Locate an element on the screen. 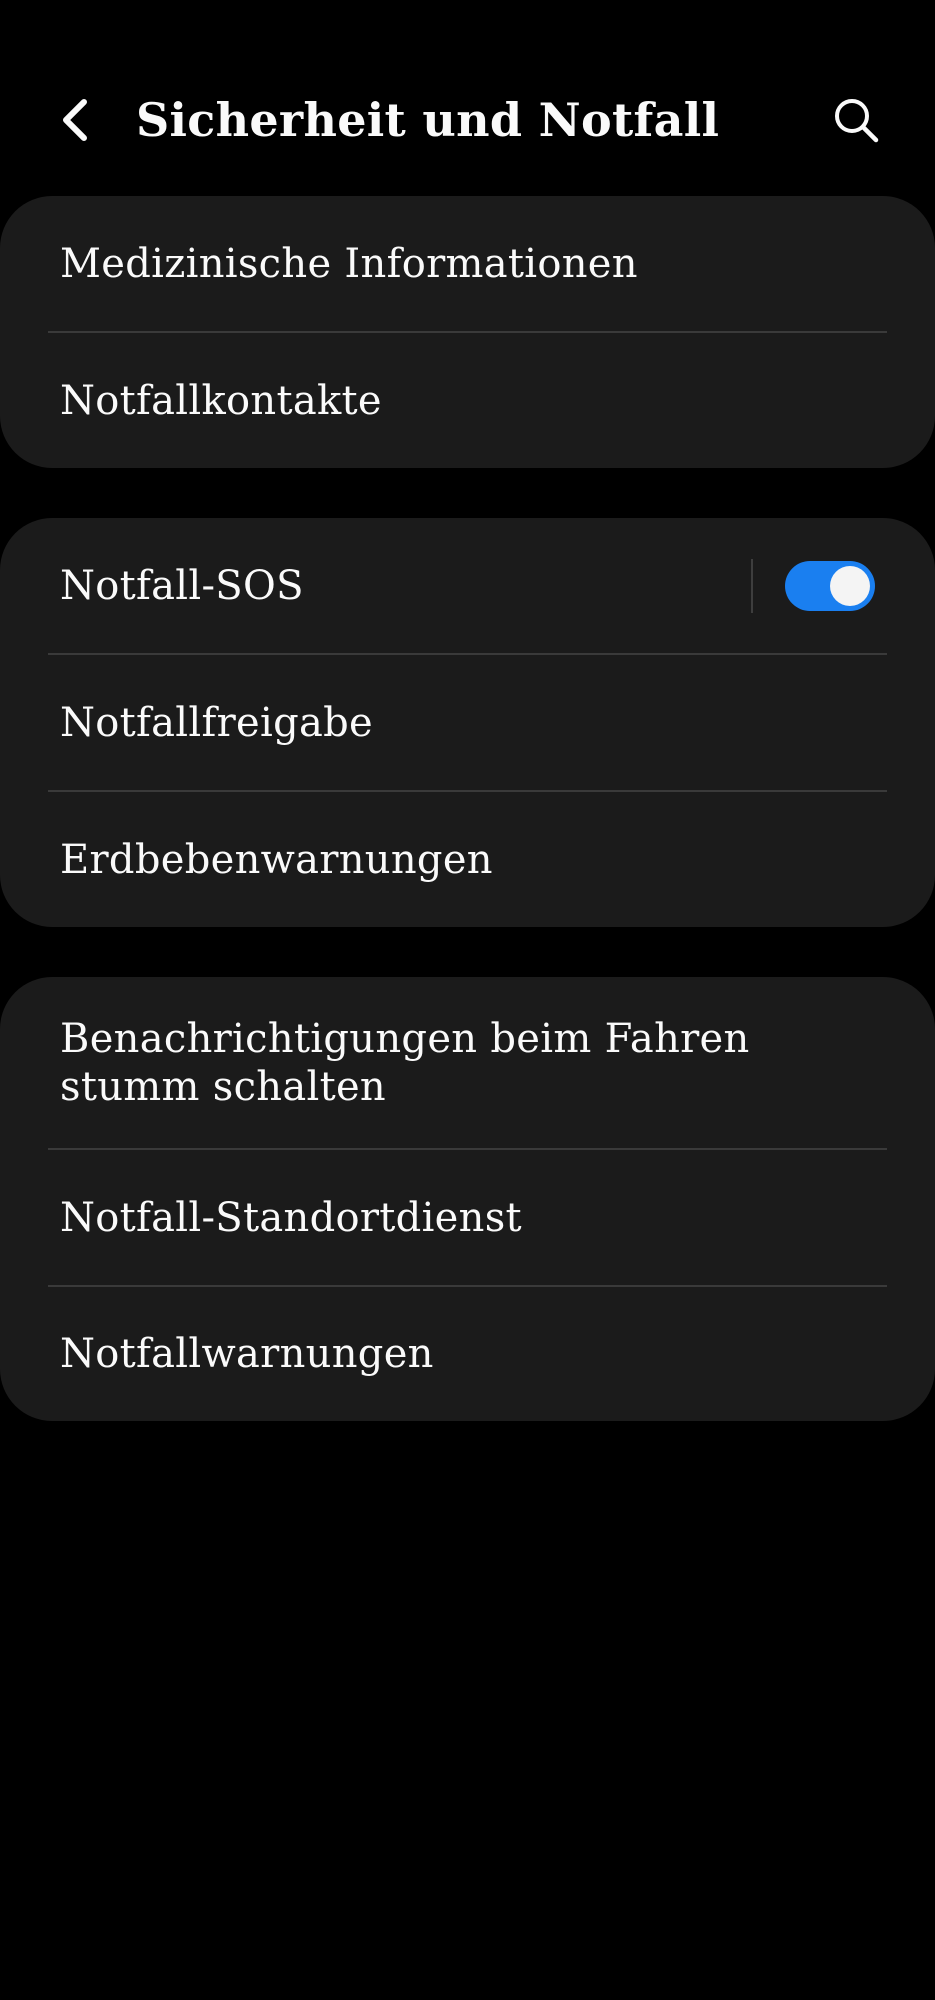  setting-item-earthquake-alerts: Erdbebenwarnungen is located at coordinates (467, 859).